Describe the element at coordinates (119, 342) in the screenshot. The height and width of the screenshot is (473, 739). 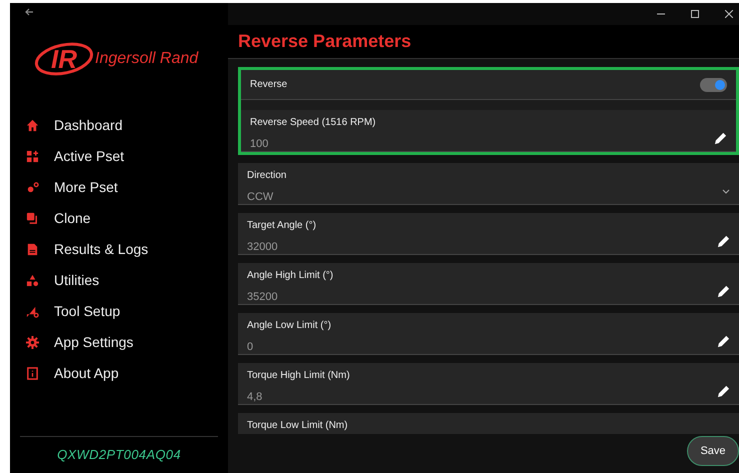
I see `menu-item: App Settings` at that location.